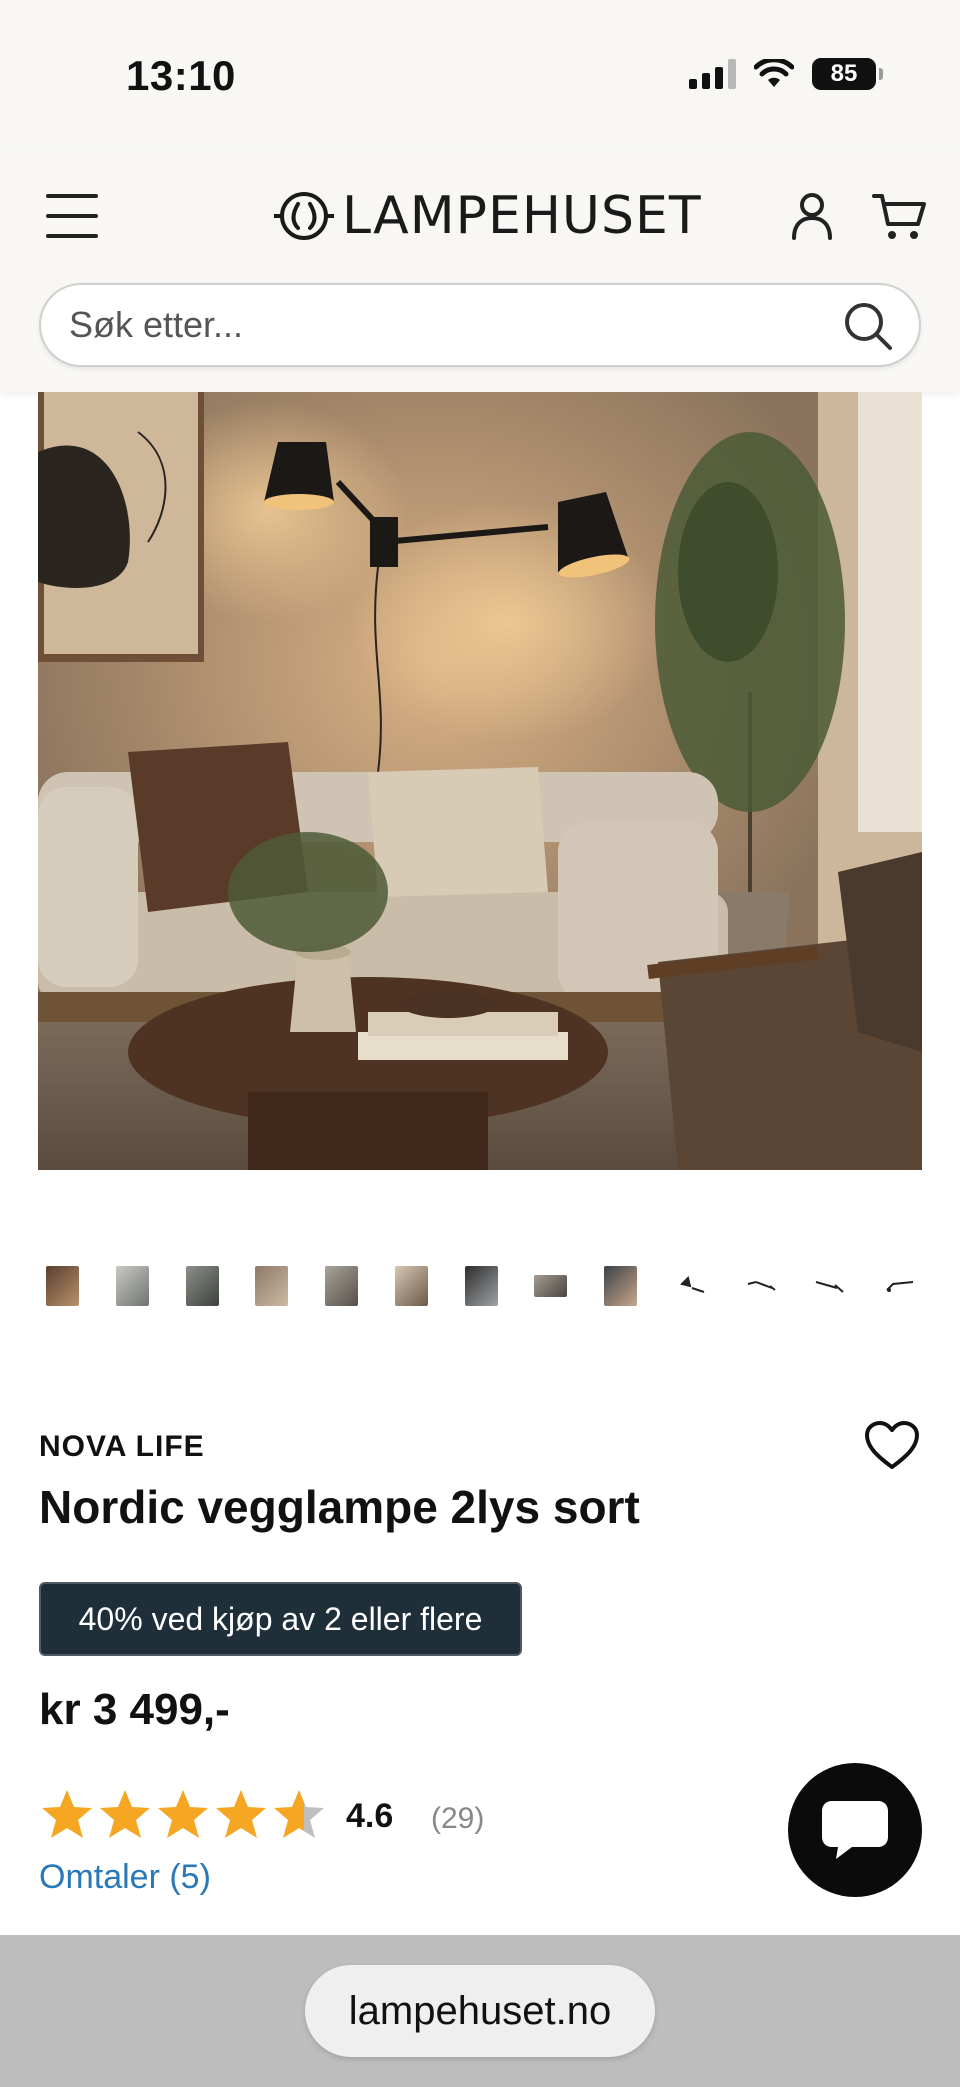 The width and height of the screenshot is (960, 2087). I want to click on site-header: LAMPEHUSET, so click(480, 271).